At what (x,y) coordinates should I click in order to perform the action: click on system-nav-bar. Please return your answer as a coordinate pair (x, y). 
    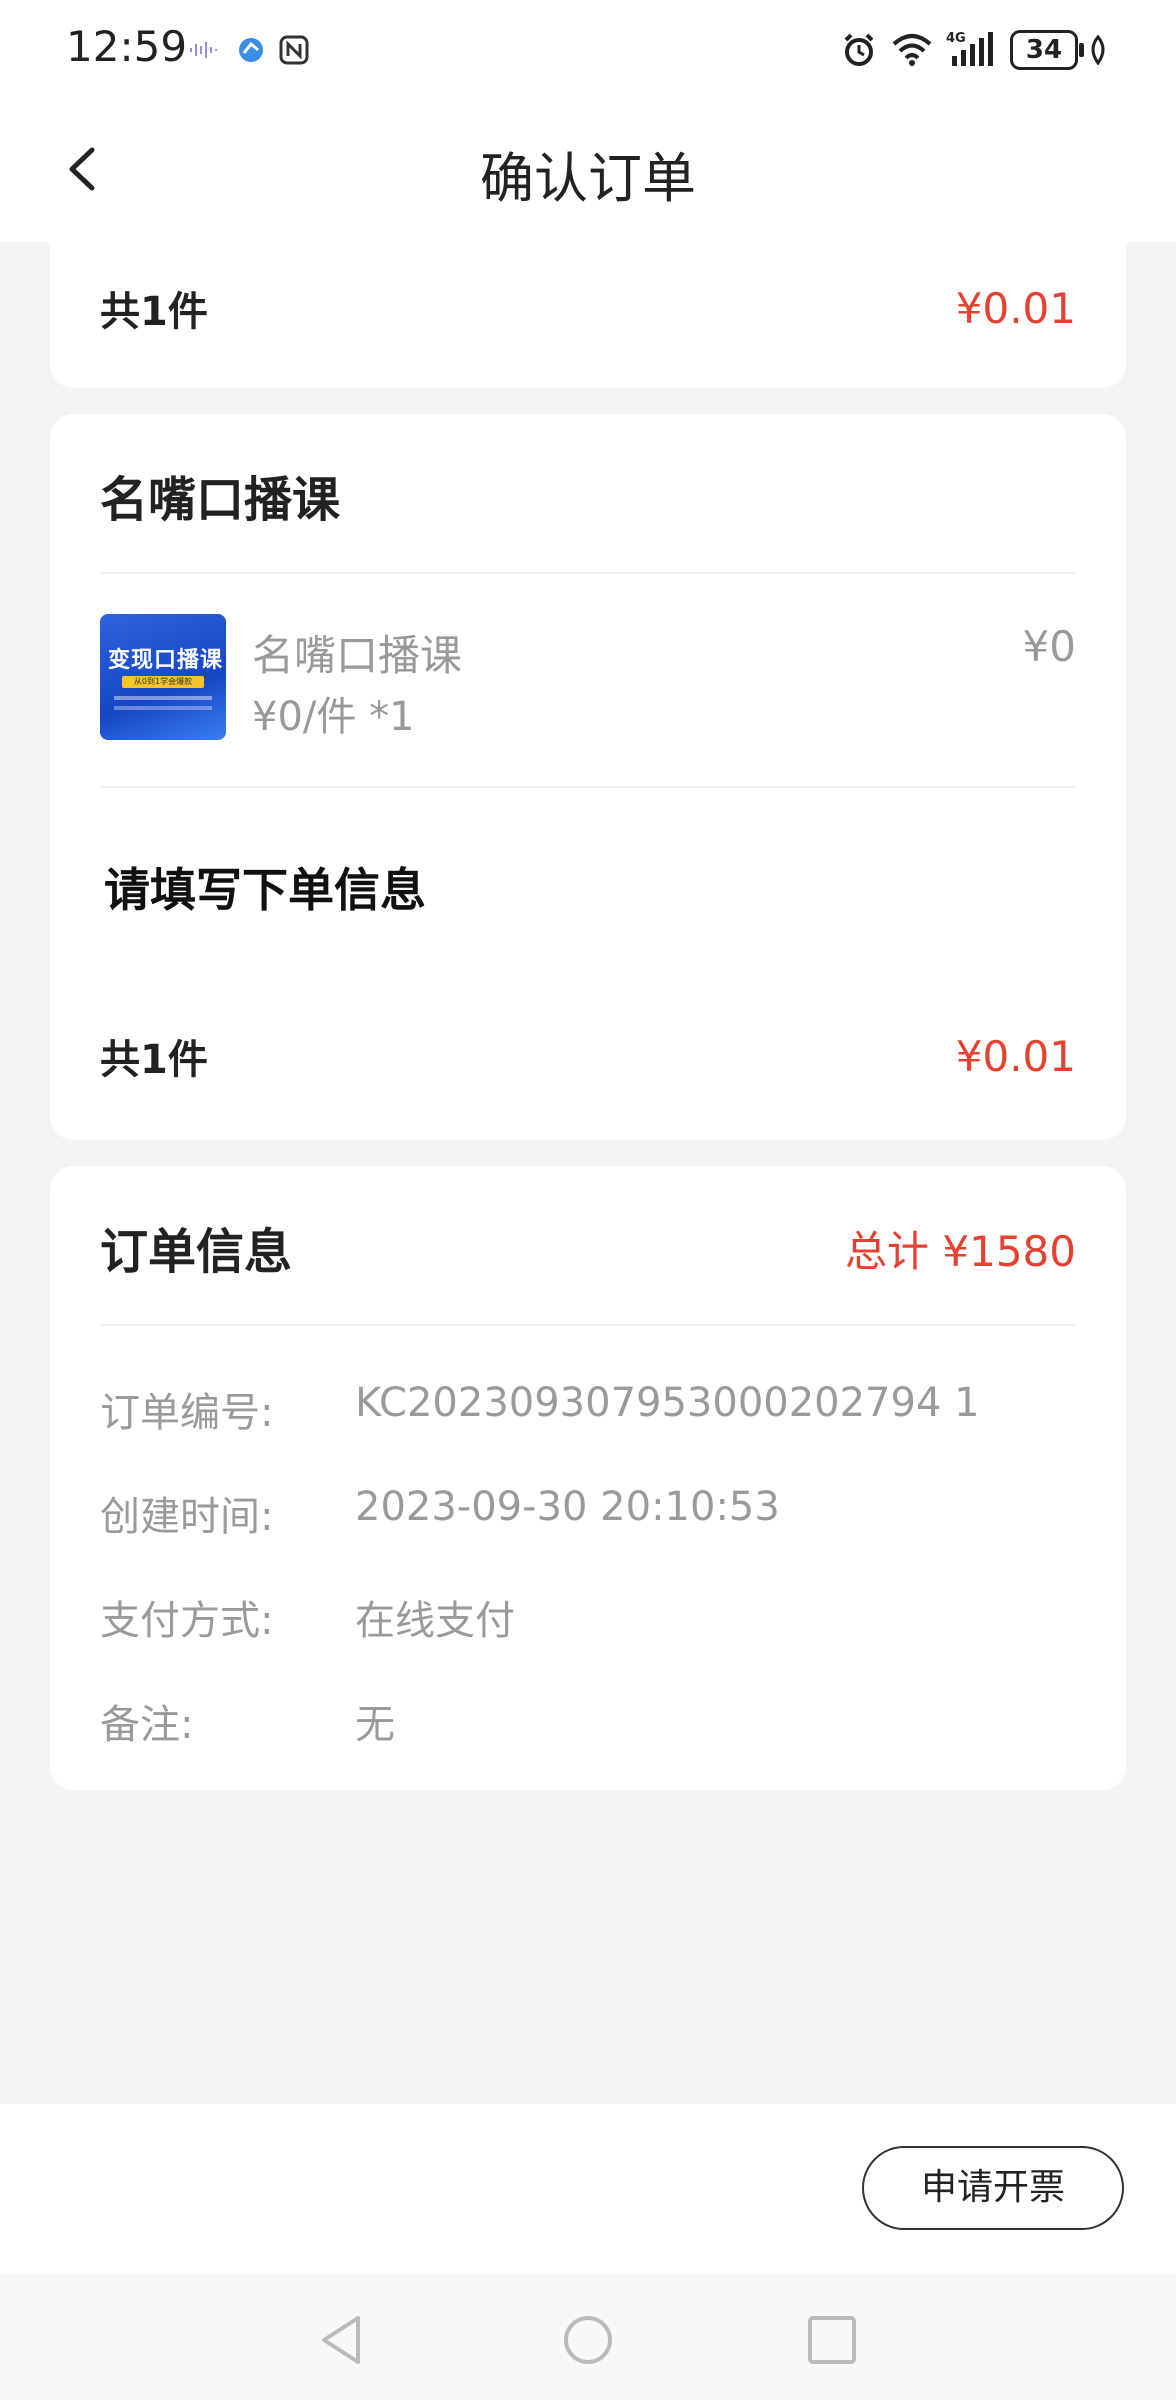
    Looking at the image, I should click on (588, 2337).